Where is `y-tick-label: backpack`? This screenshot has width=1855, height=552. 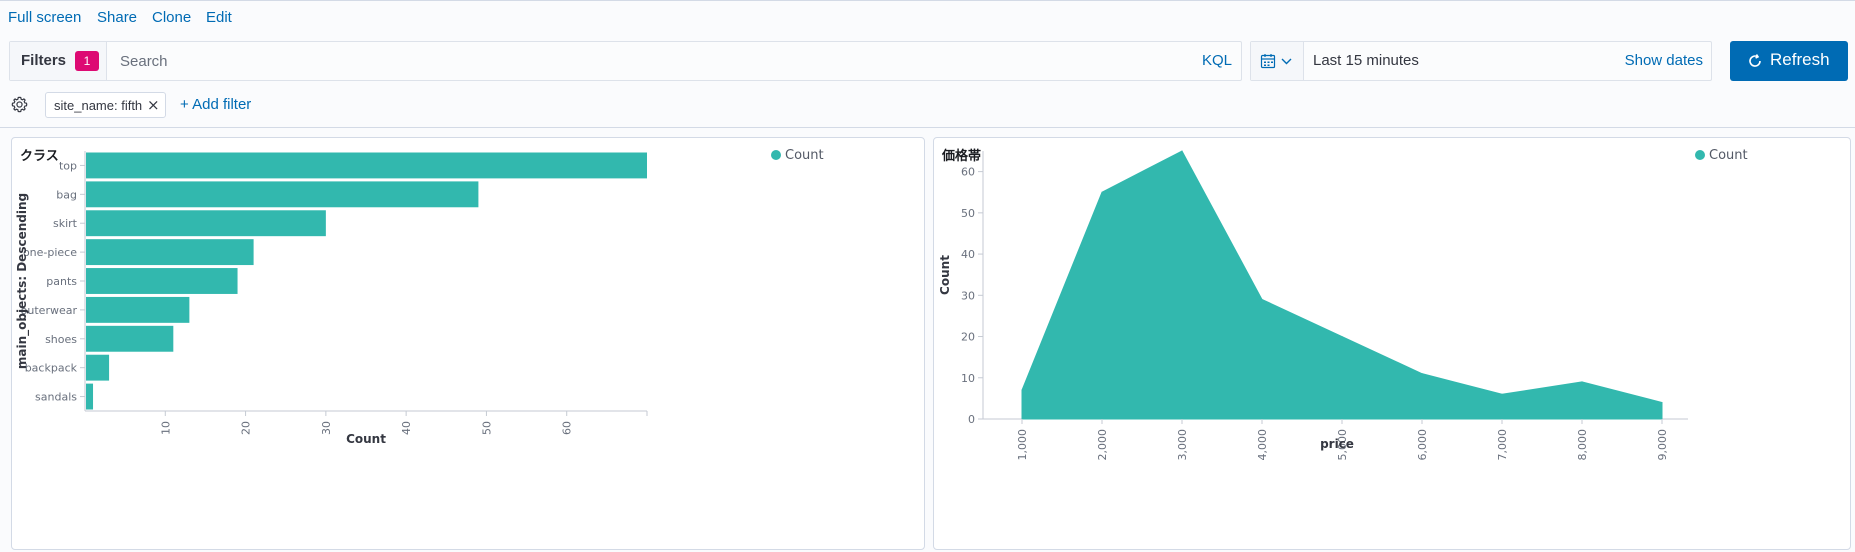
y-tick-label: backpack is located at coordinates (51, 368).